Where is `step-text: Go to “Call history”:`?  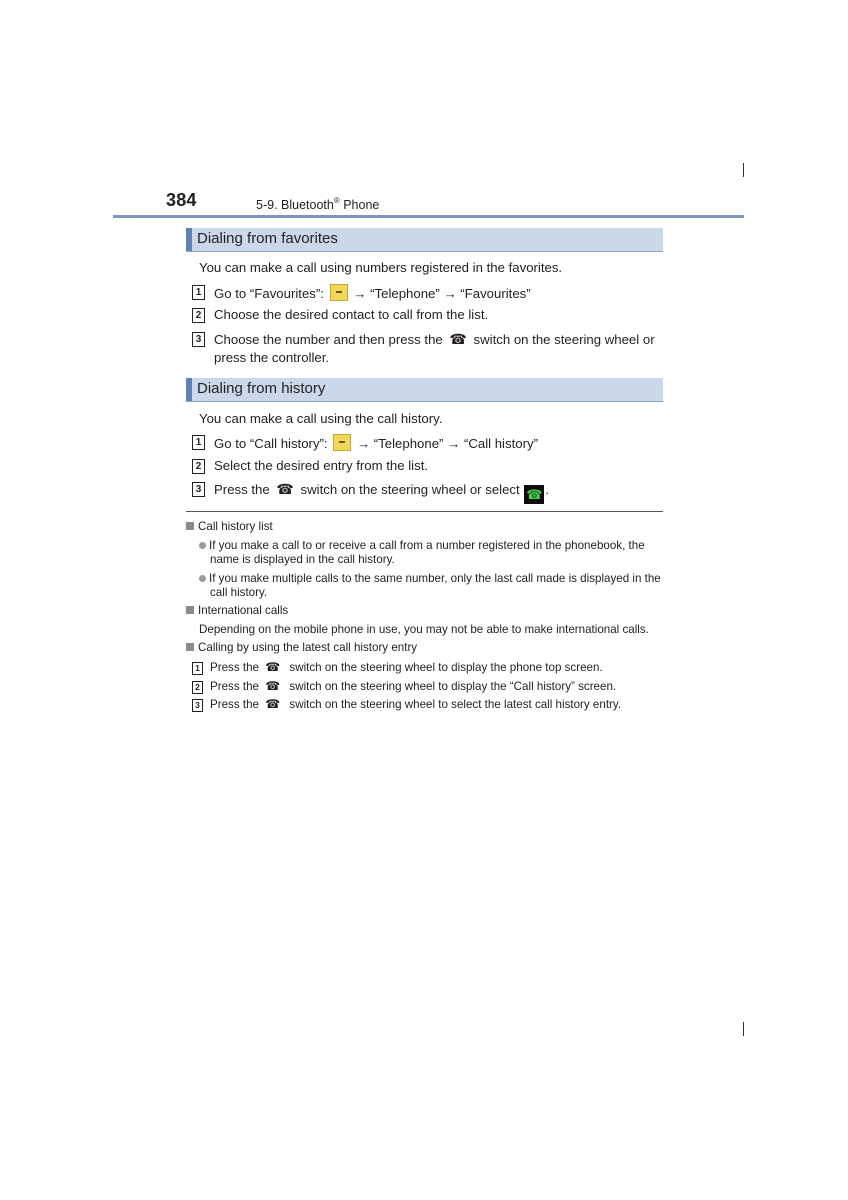
step-text: Go to “Call history”: is located at coordinates (271, 443).